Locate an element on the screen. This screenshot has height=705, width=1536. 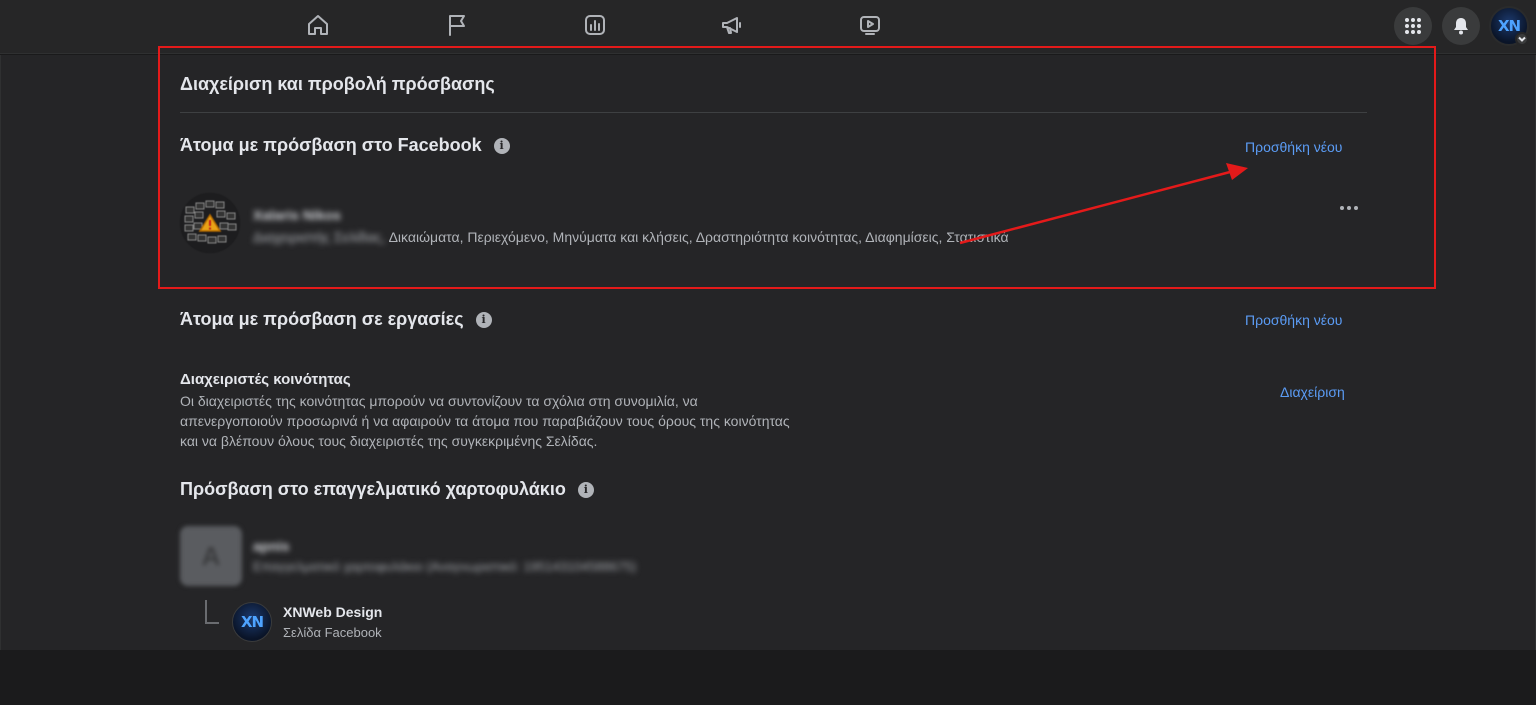
person-role: Διαχειριστής Σελίδας, is located at coordinates (319, 237).